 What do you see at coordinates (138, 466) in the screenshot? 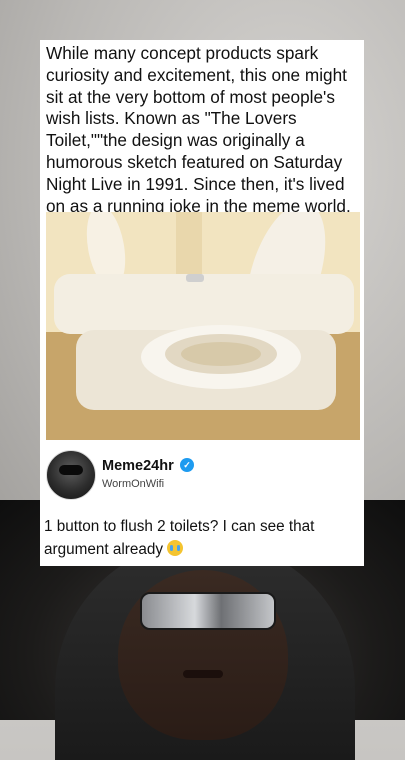
I see `author-name: Meme24hr` at bounding box center [138, 466].